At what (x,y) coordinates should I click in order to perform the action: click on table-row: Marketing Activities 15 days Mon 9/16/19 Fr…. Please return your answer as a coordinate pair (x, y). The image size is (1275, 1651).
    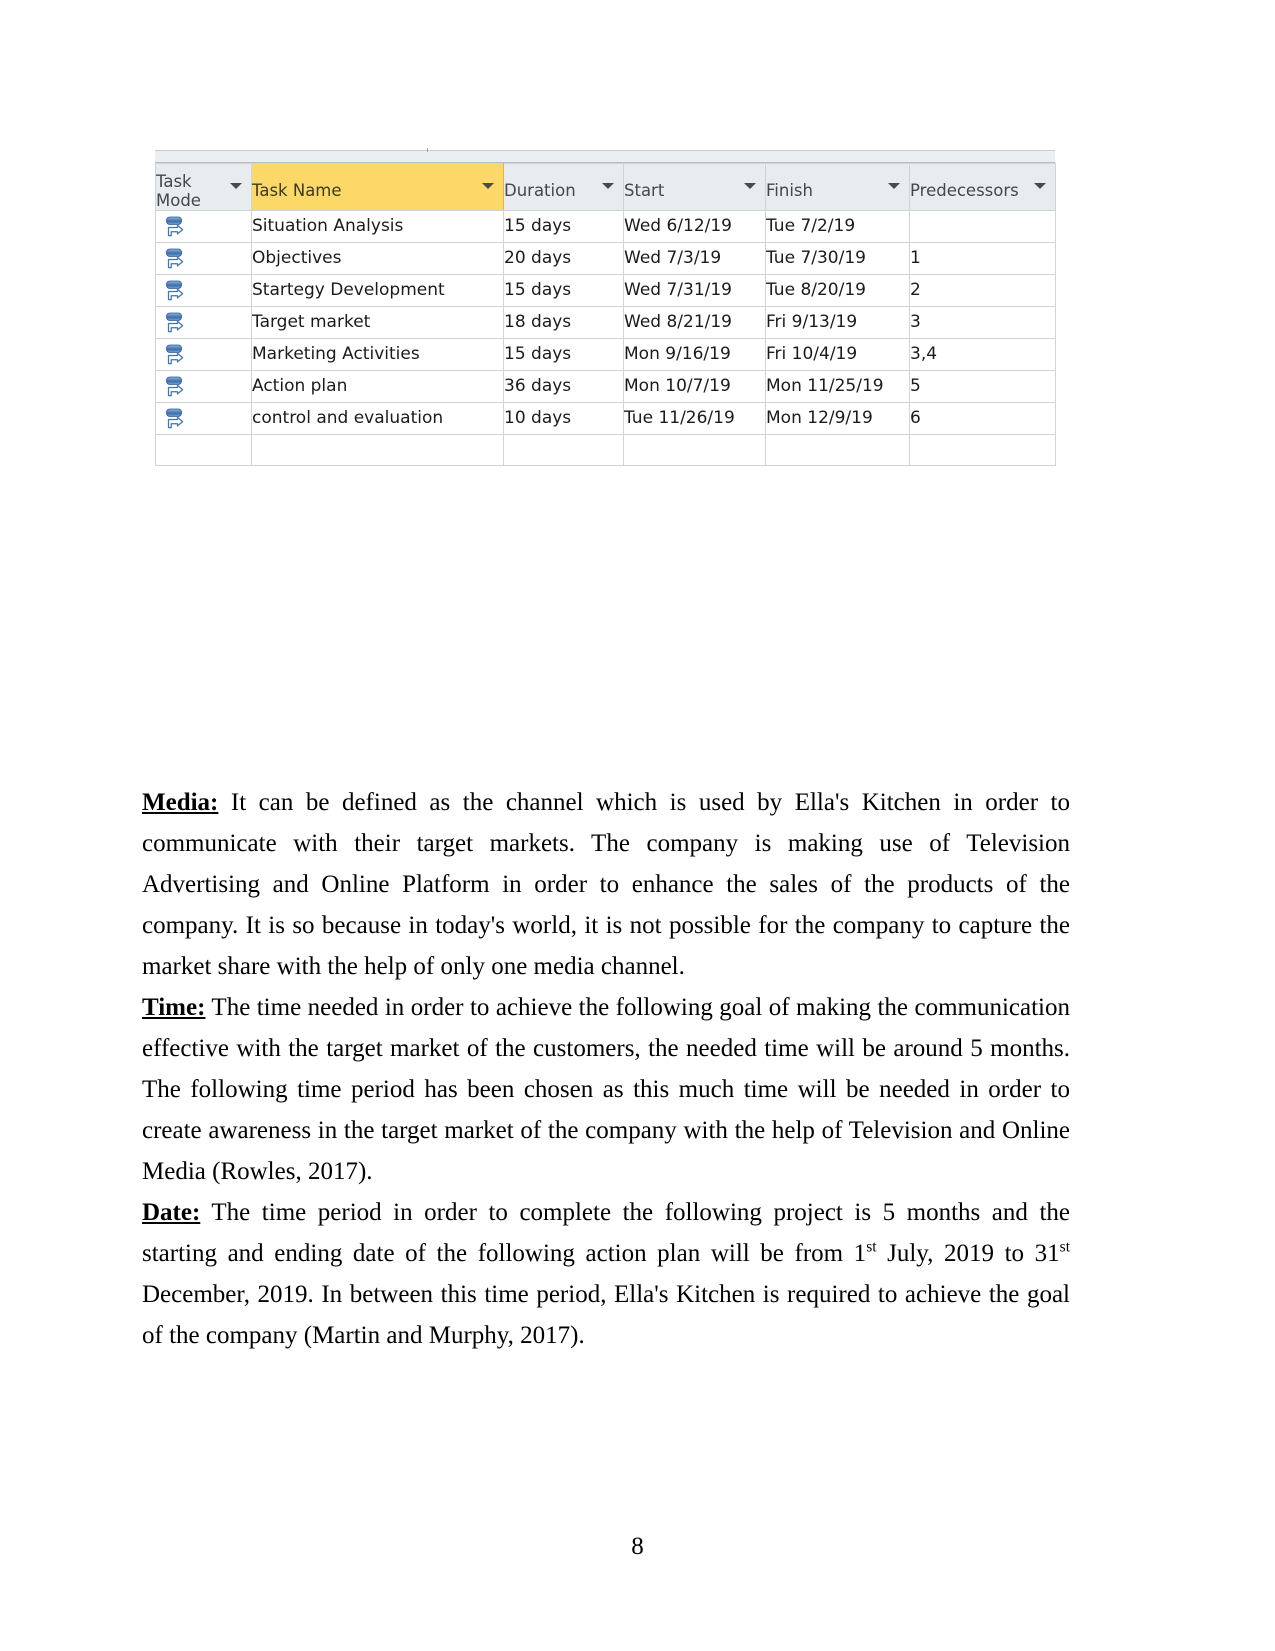
    Looking at the image, I should click on (605, 354).